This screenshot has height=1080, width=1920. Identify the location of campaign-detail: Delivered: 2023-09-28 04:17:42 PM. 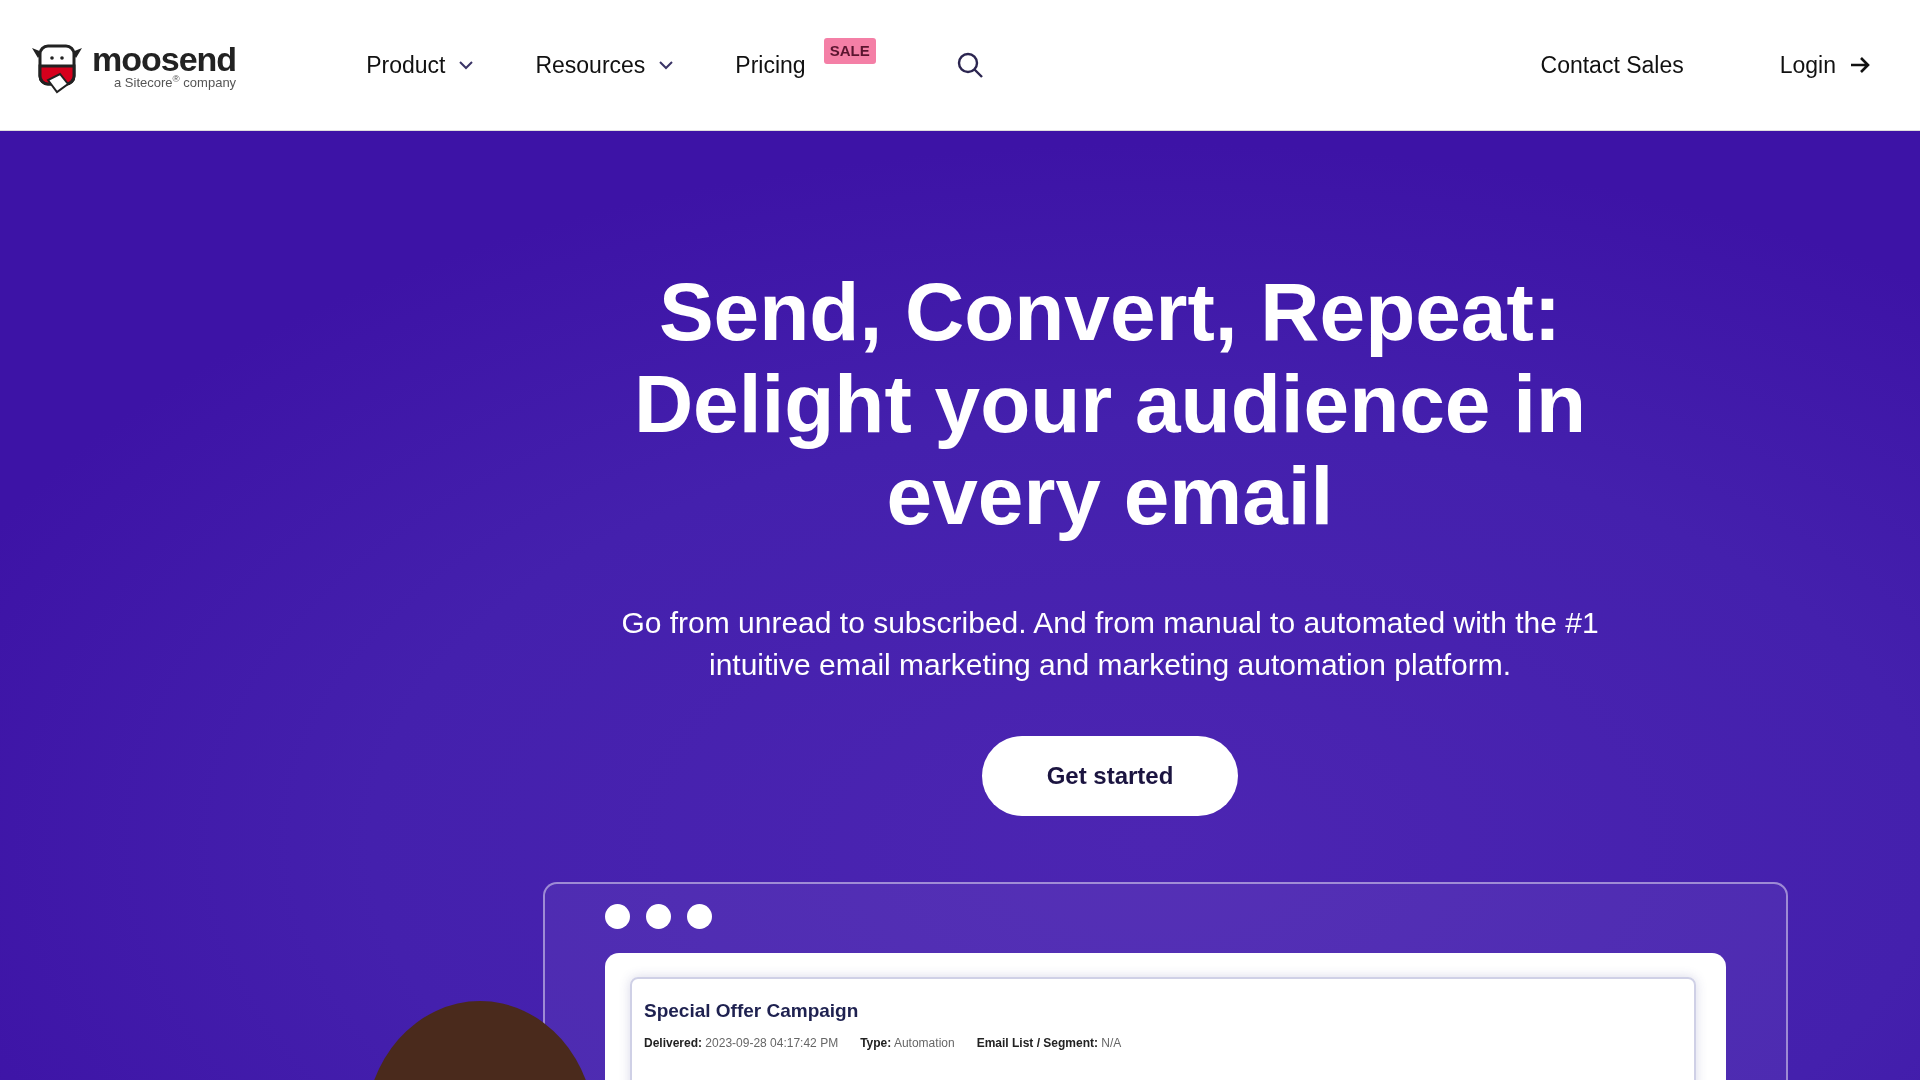
(741, 1043).